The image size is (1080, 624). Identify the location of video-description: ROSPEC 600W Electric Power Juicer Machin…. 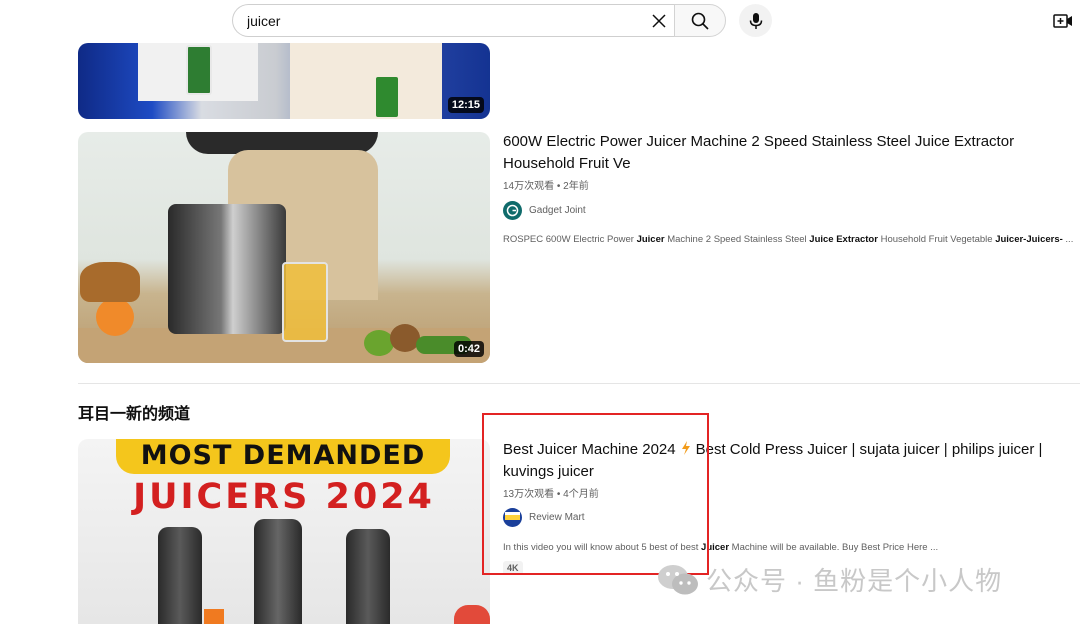
(788, 239).